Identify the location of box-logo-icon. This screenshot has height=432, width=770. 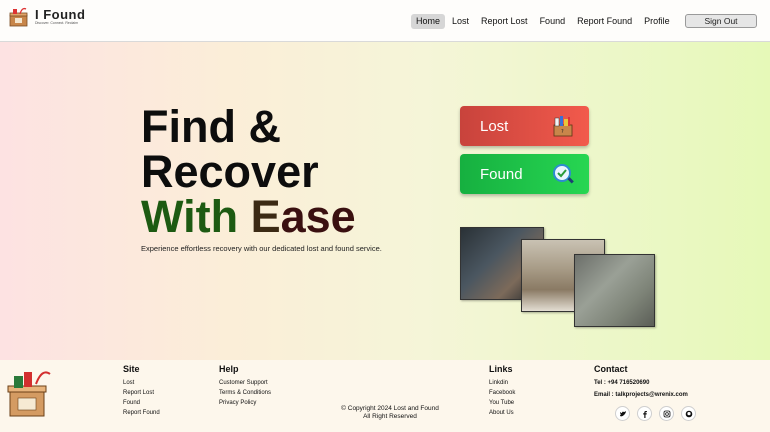
(19, 17).